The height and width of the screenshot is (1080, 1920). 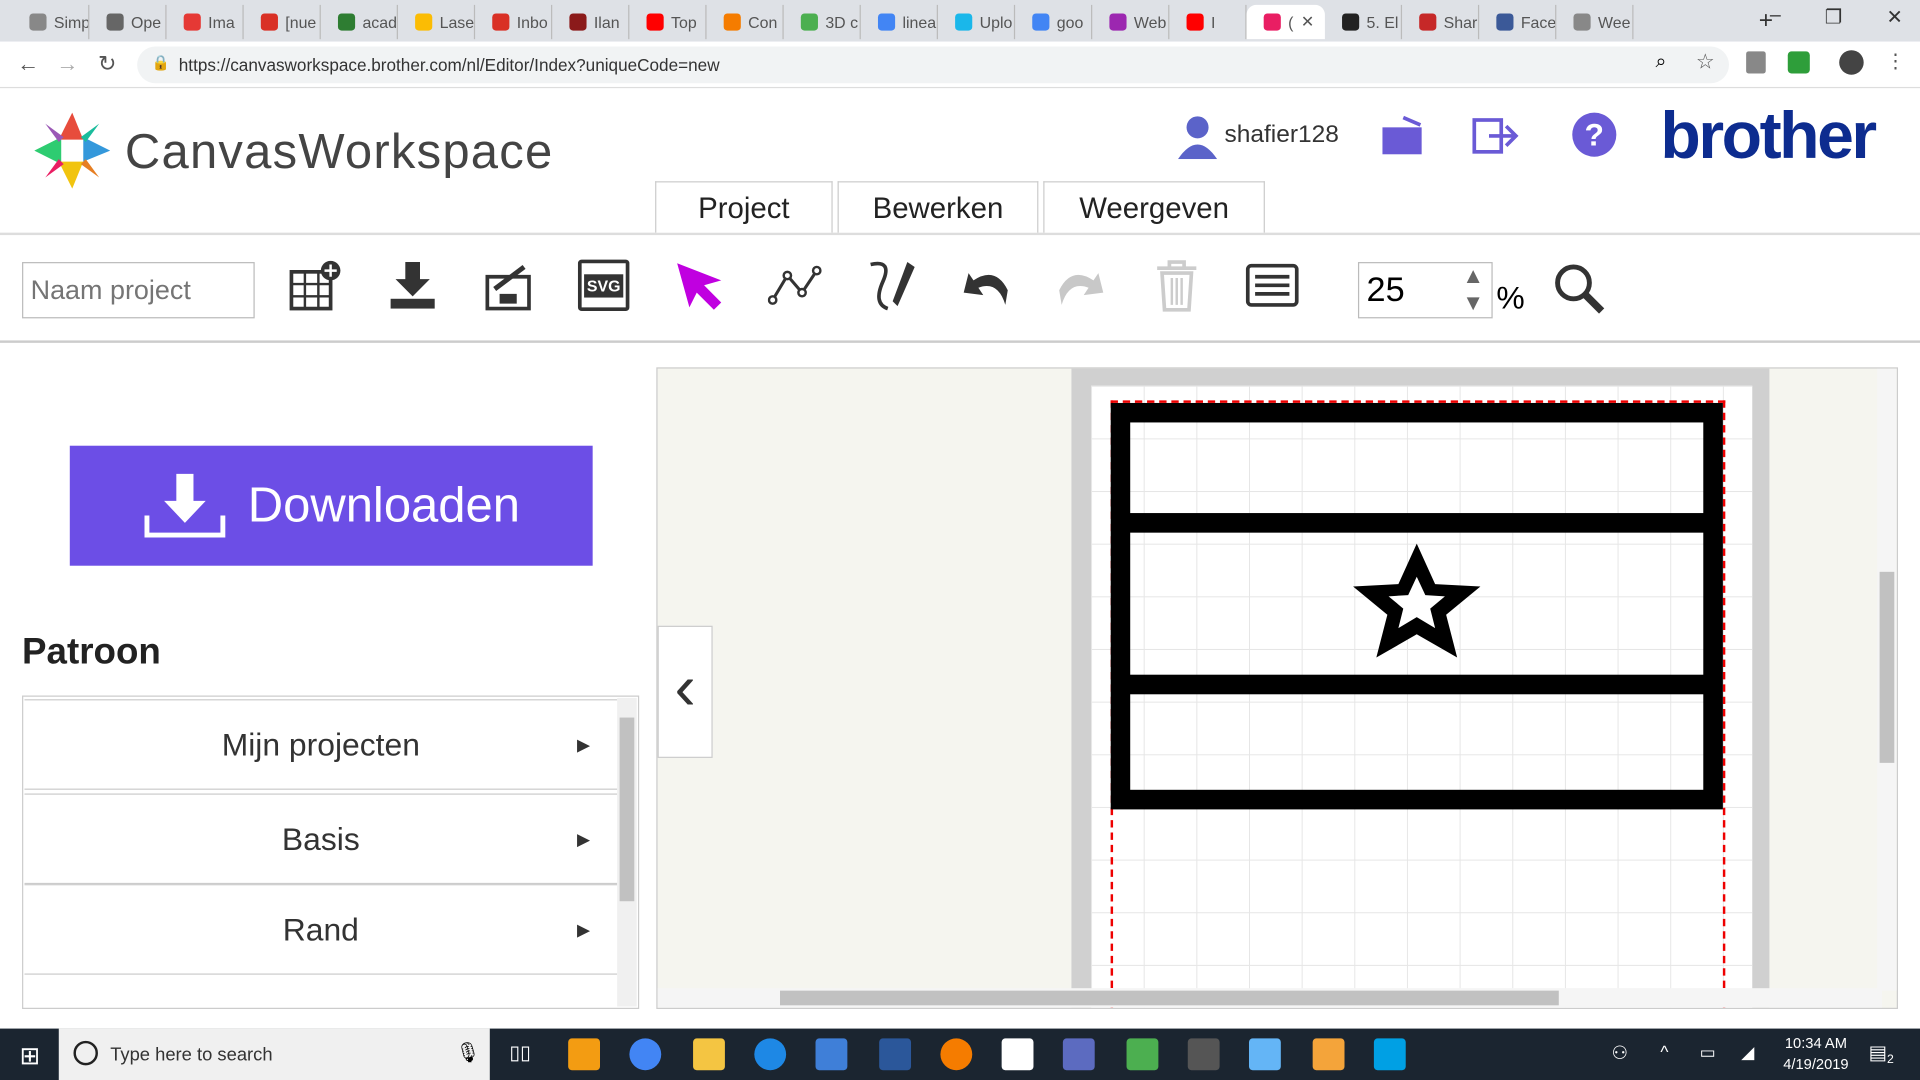 I want to click on username: shafier128, so click(x=1282, y=135).